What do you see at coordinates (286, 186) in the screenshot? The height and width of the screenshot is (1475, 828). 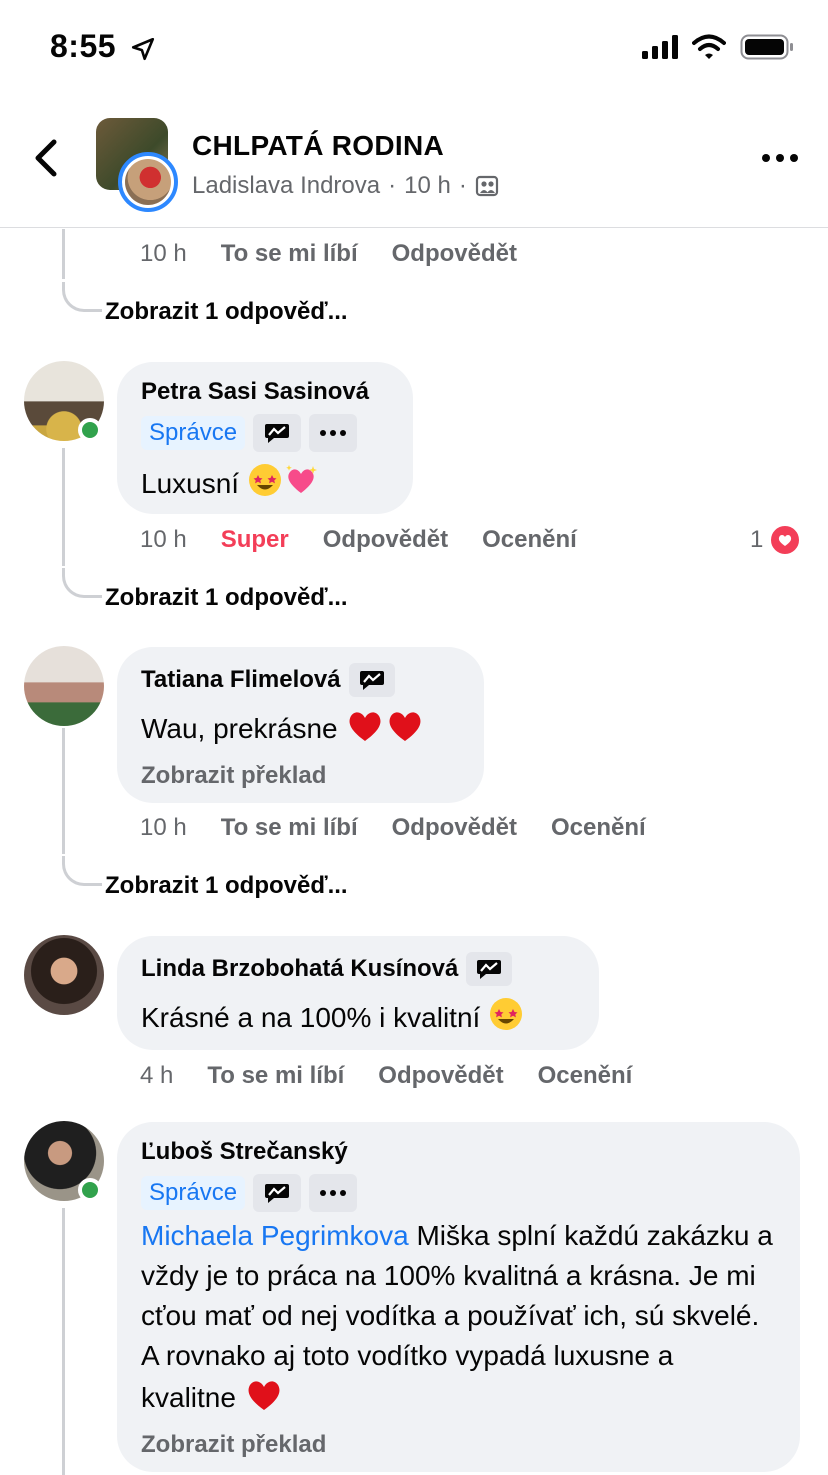 I see `post-author: Ladislava Indrova` at bounding box center [286, 186].